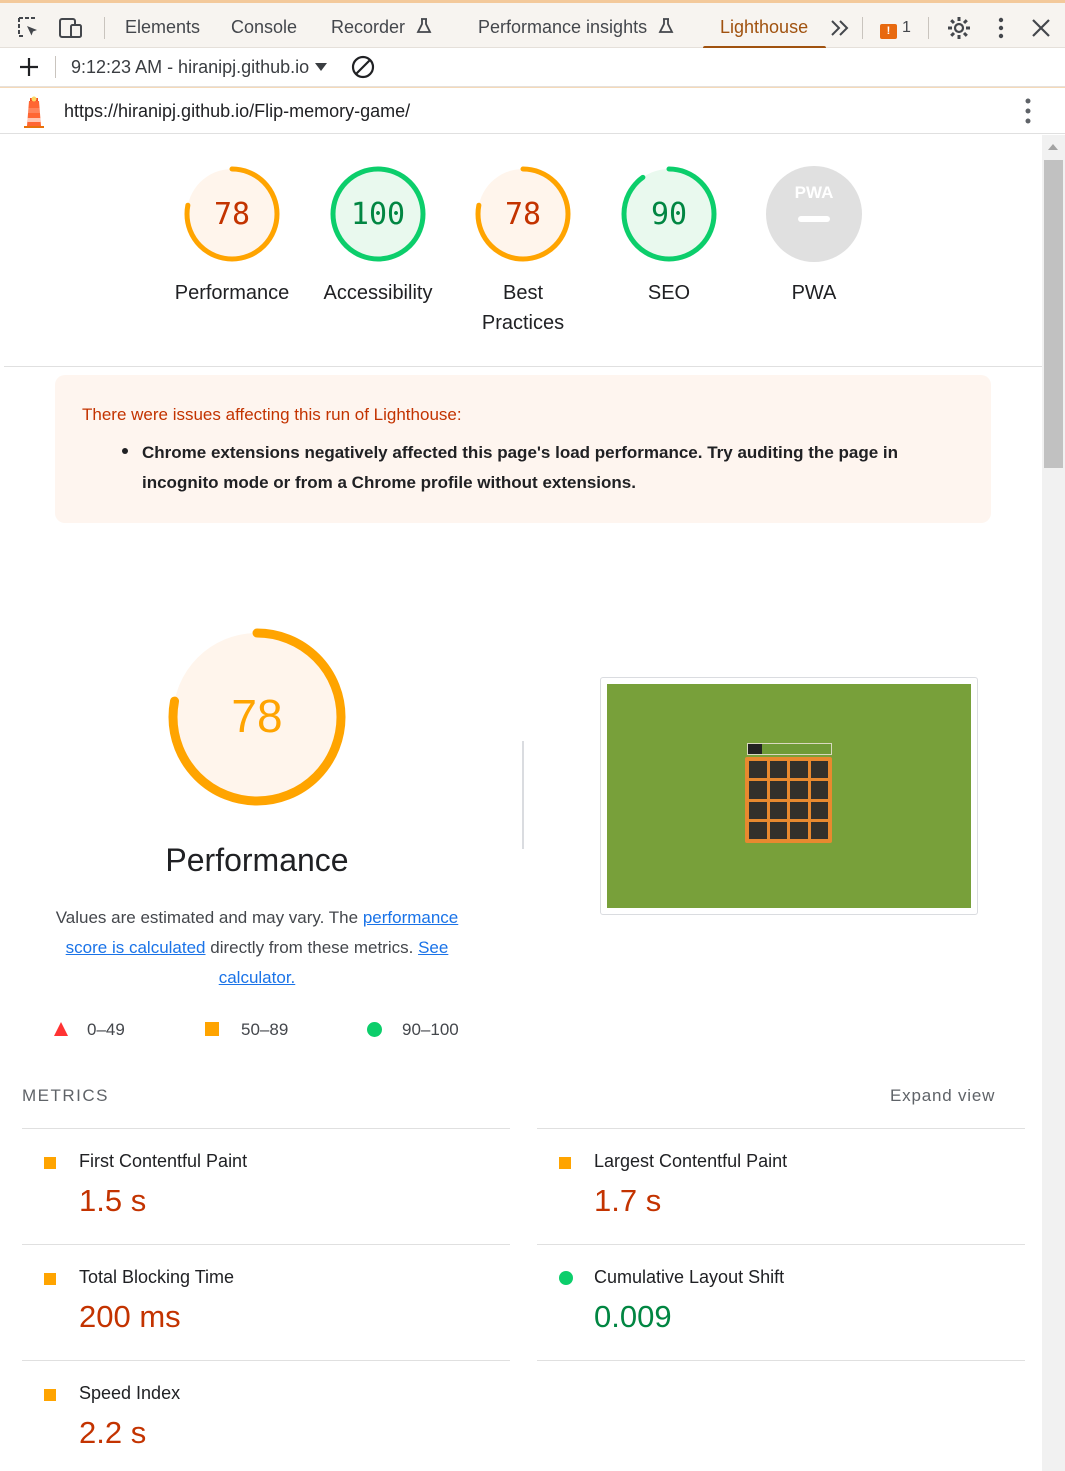  I want to click on chevron-down-icon, so click(321, 67).